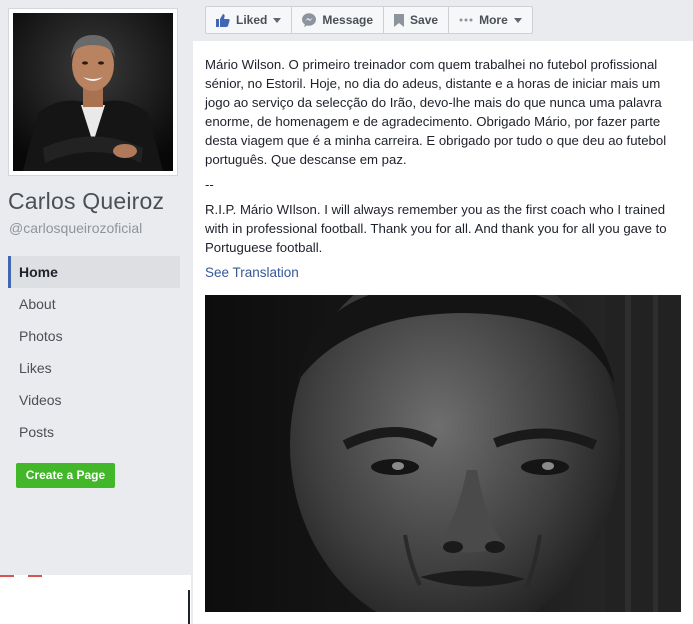 Image resolution: width=693 pixels, height=624 pixels. I want to click on create-page-button: Create a Page, so click(65, 475).